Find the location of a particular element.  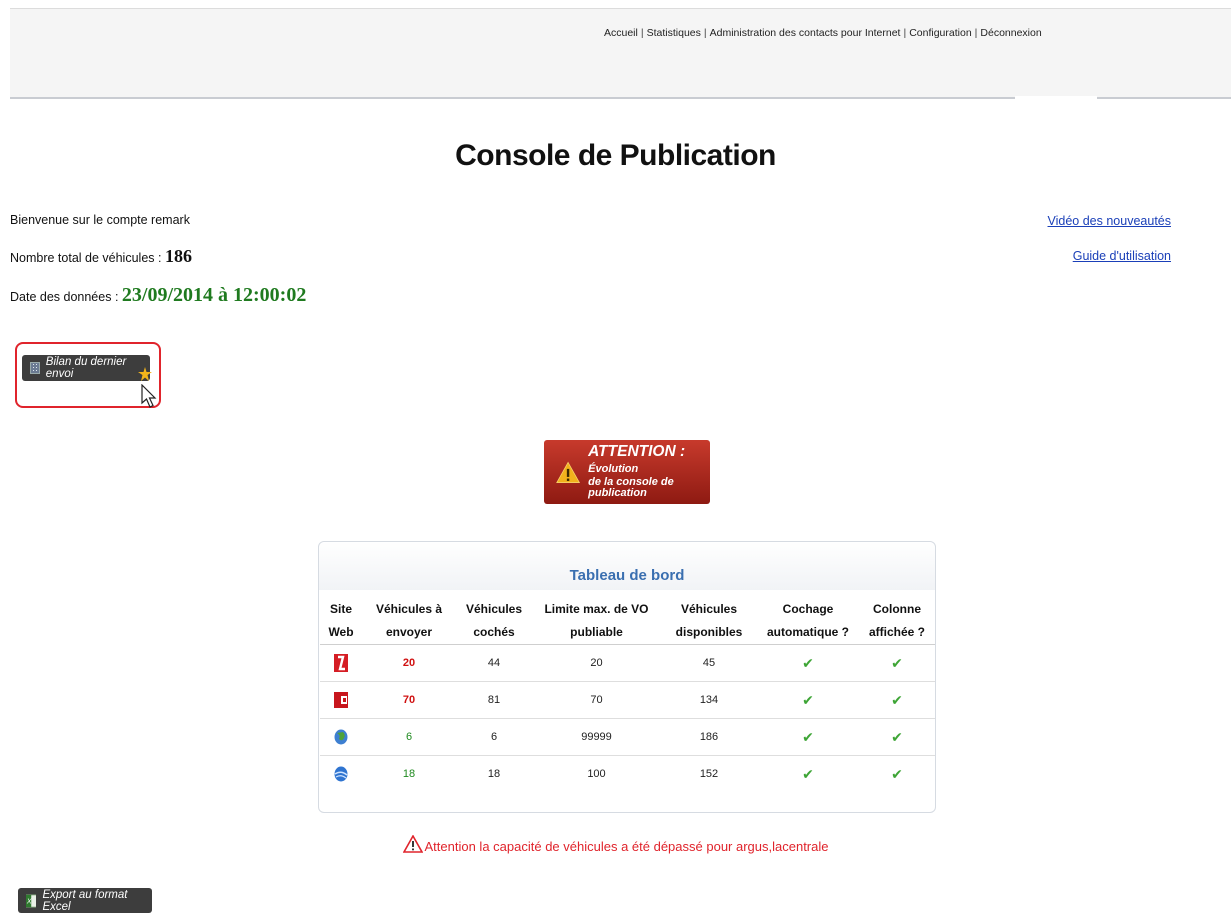

limit-cell: 70 is located at coordinates (596, 700).